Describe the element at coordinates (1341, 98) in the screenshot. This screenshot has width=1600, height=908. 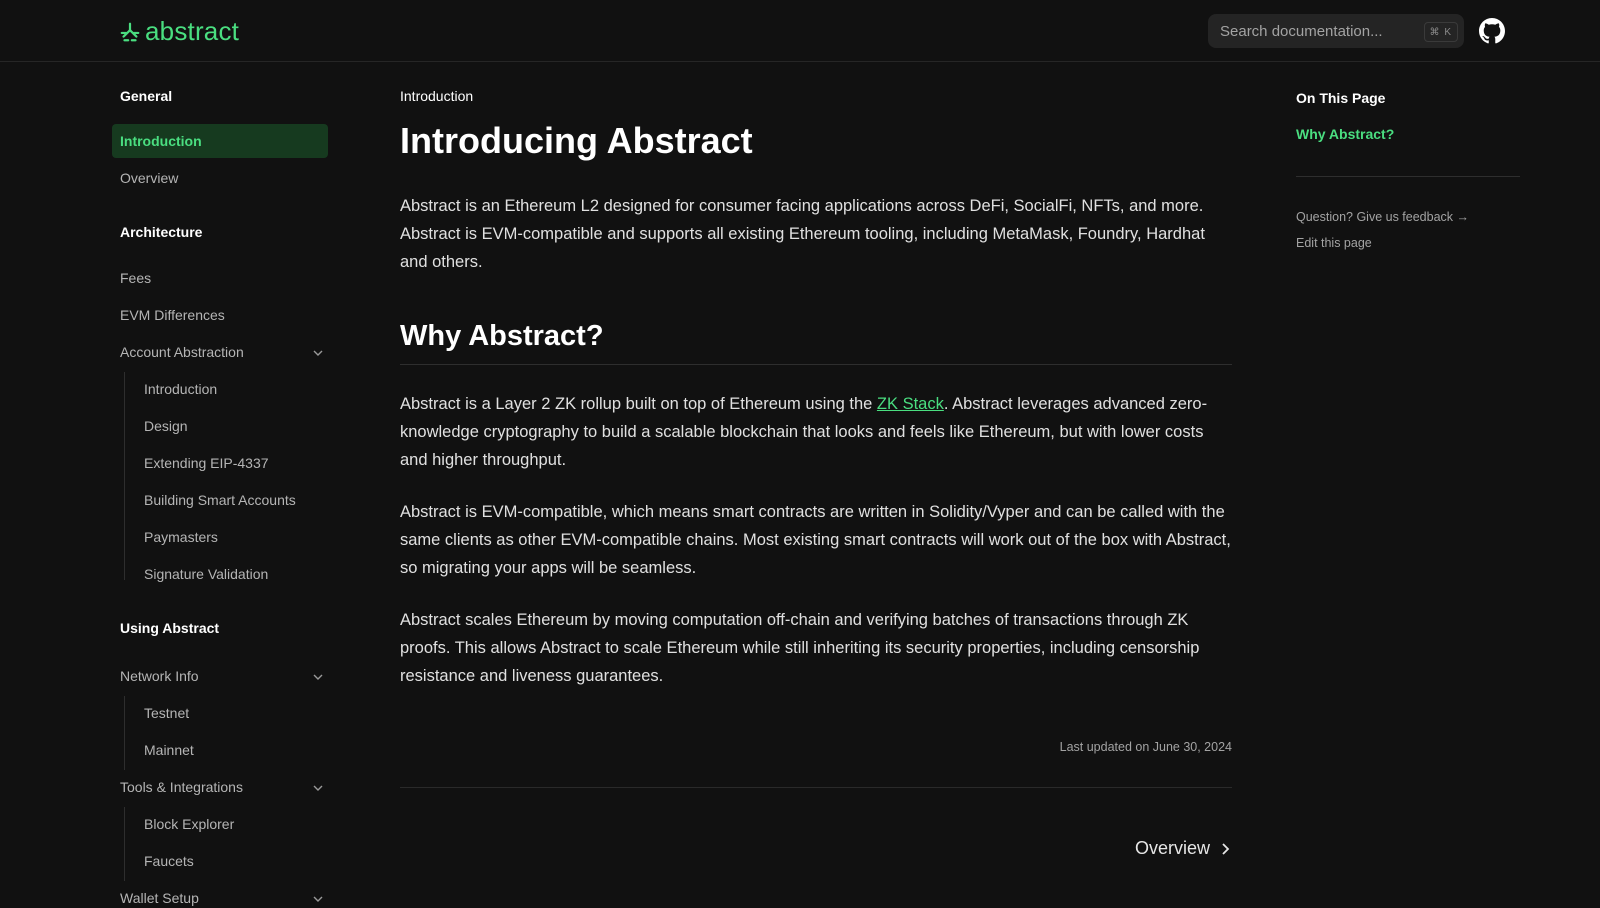
I see `toc-title: On This Page` at that location.